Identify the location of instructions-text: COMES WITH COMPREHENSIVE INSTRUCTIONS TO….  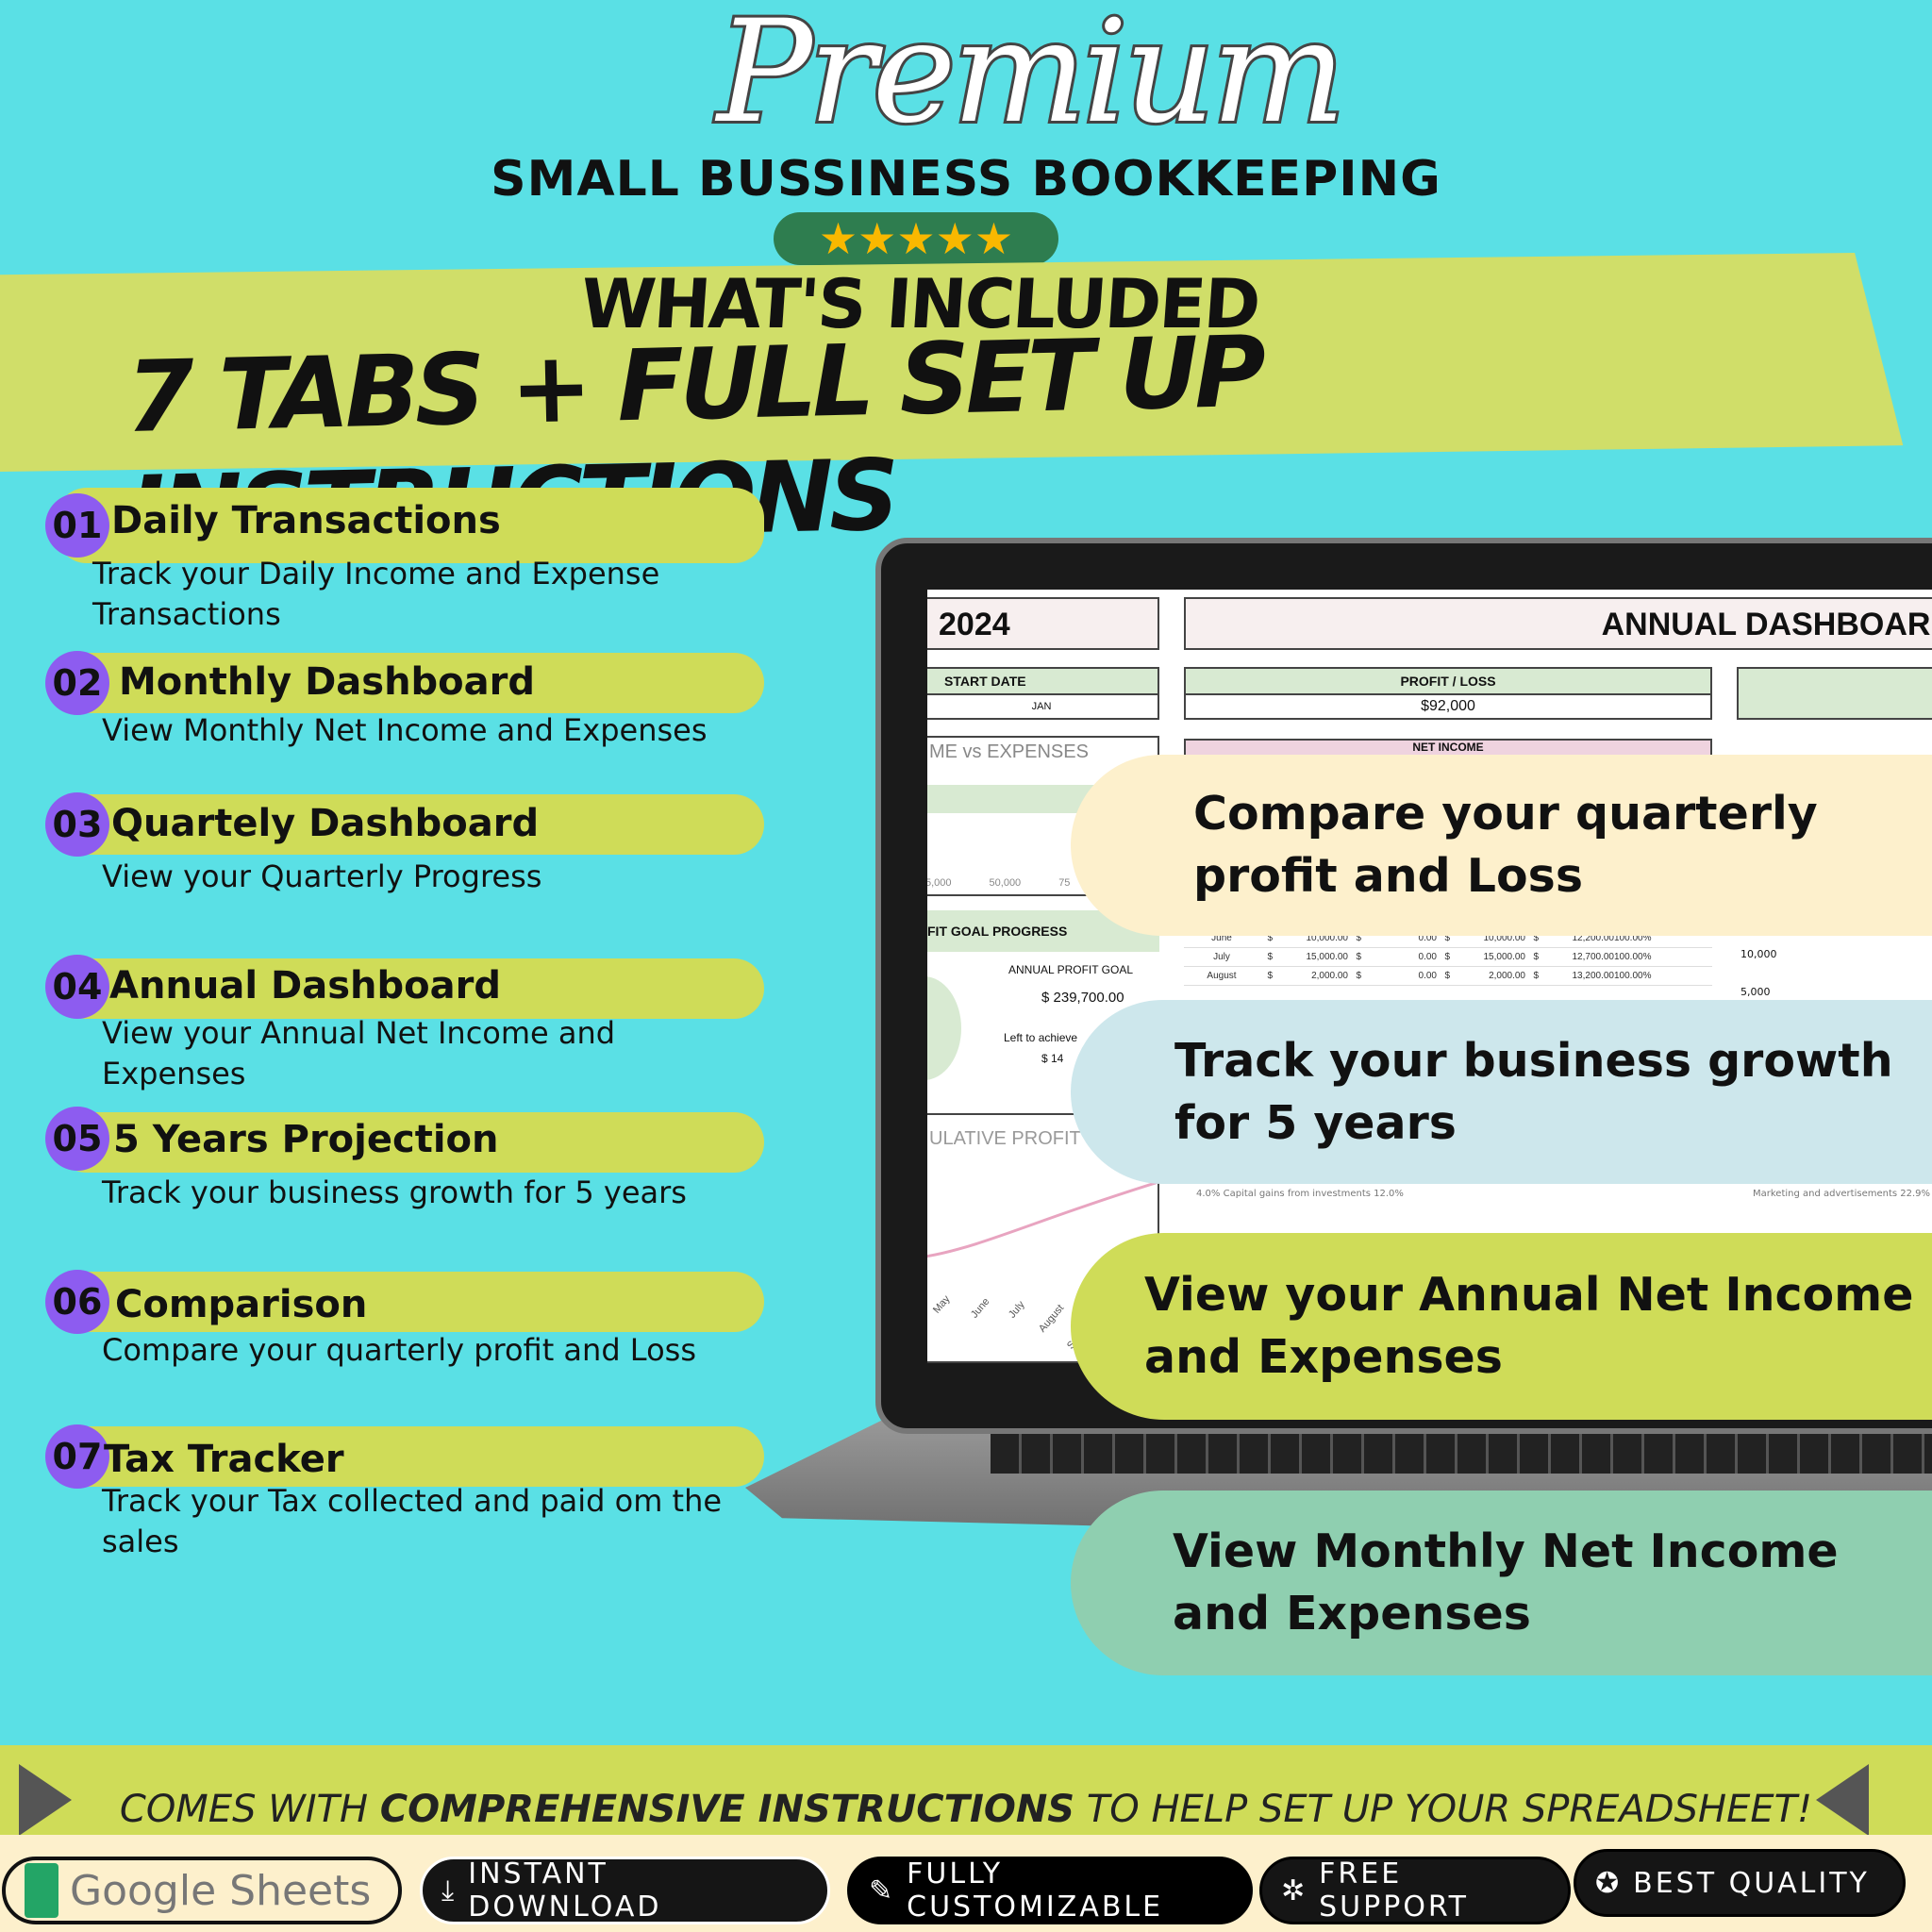
(966, 1809).